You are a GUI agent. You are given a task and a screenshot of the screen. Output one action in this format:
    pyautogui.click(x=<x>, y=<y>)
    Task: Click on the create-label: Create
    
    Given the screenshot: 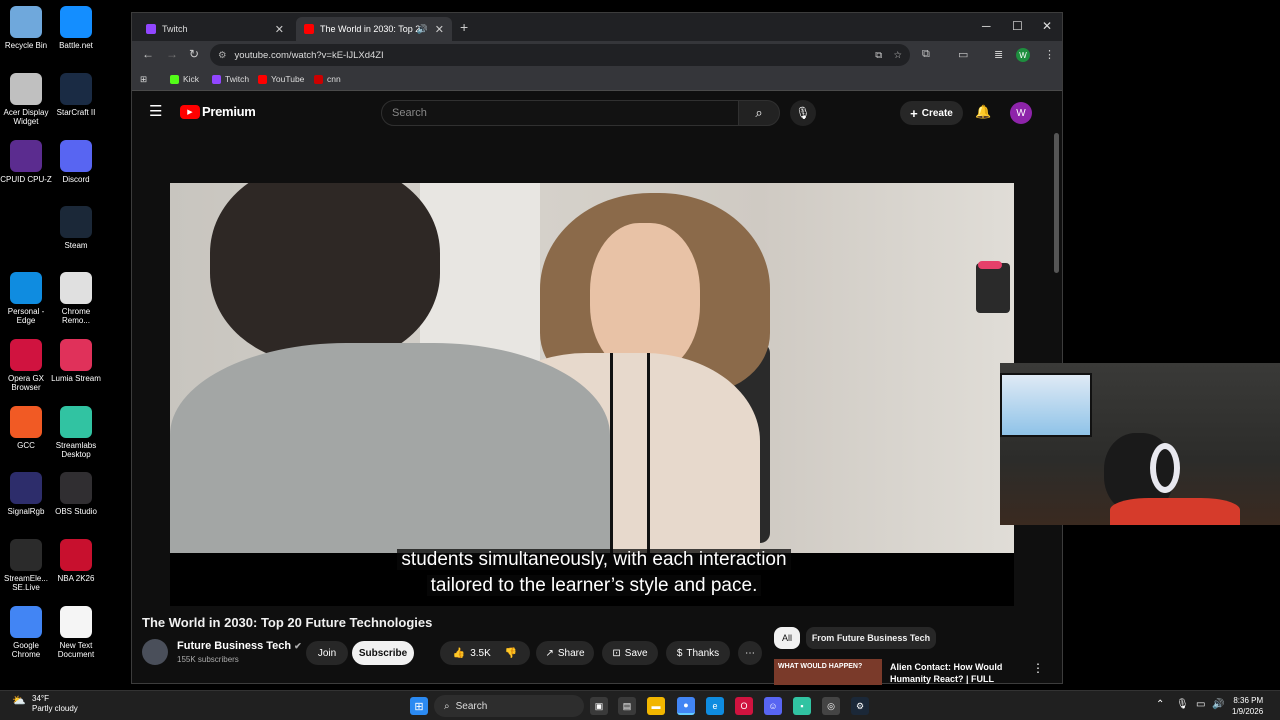 What is the action you would take?
    pyautogui.click(x=937, y=113)
    